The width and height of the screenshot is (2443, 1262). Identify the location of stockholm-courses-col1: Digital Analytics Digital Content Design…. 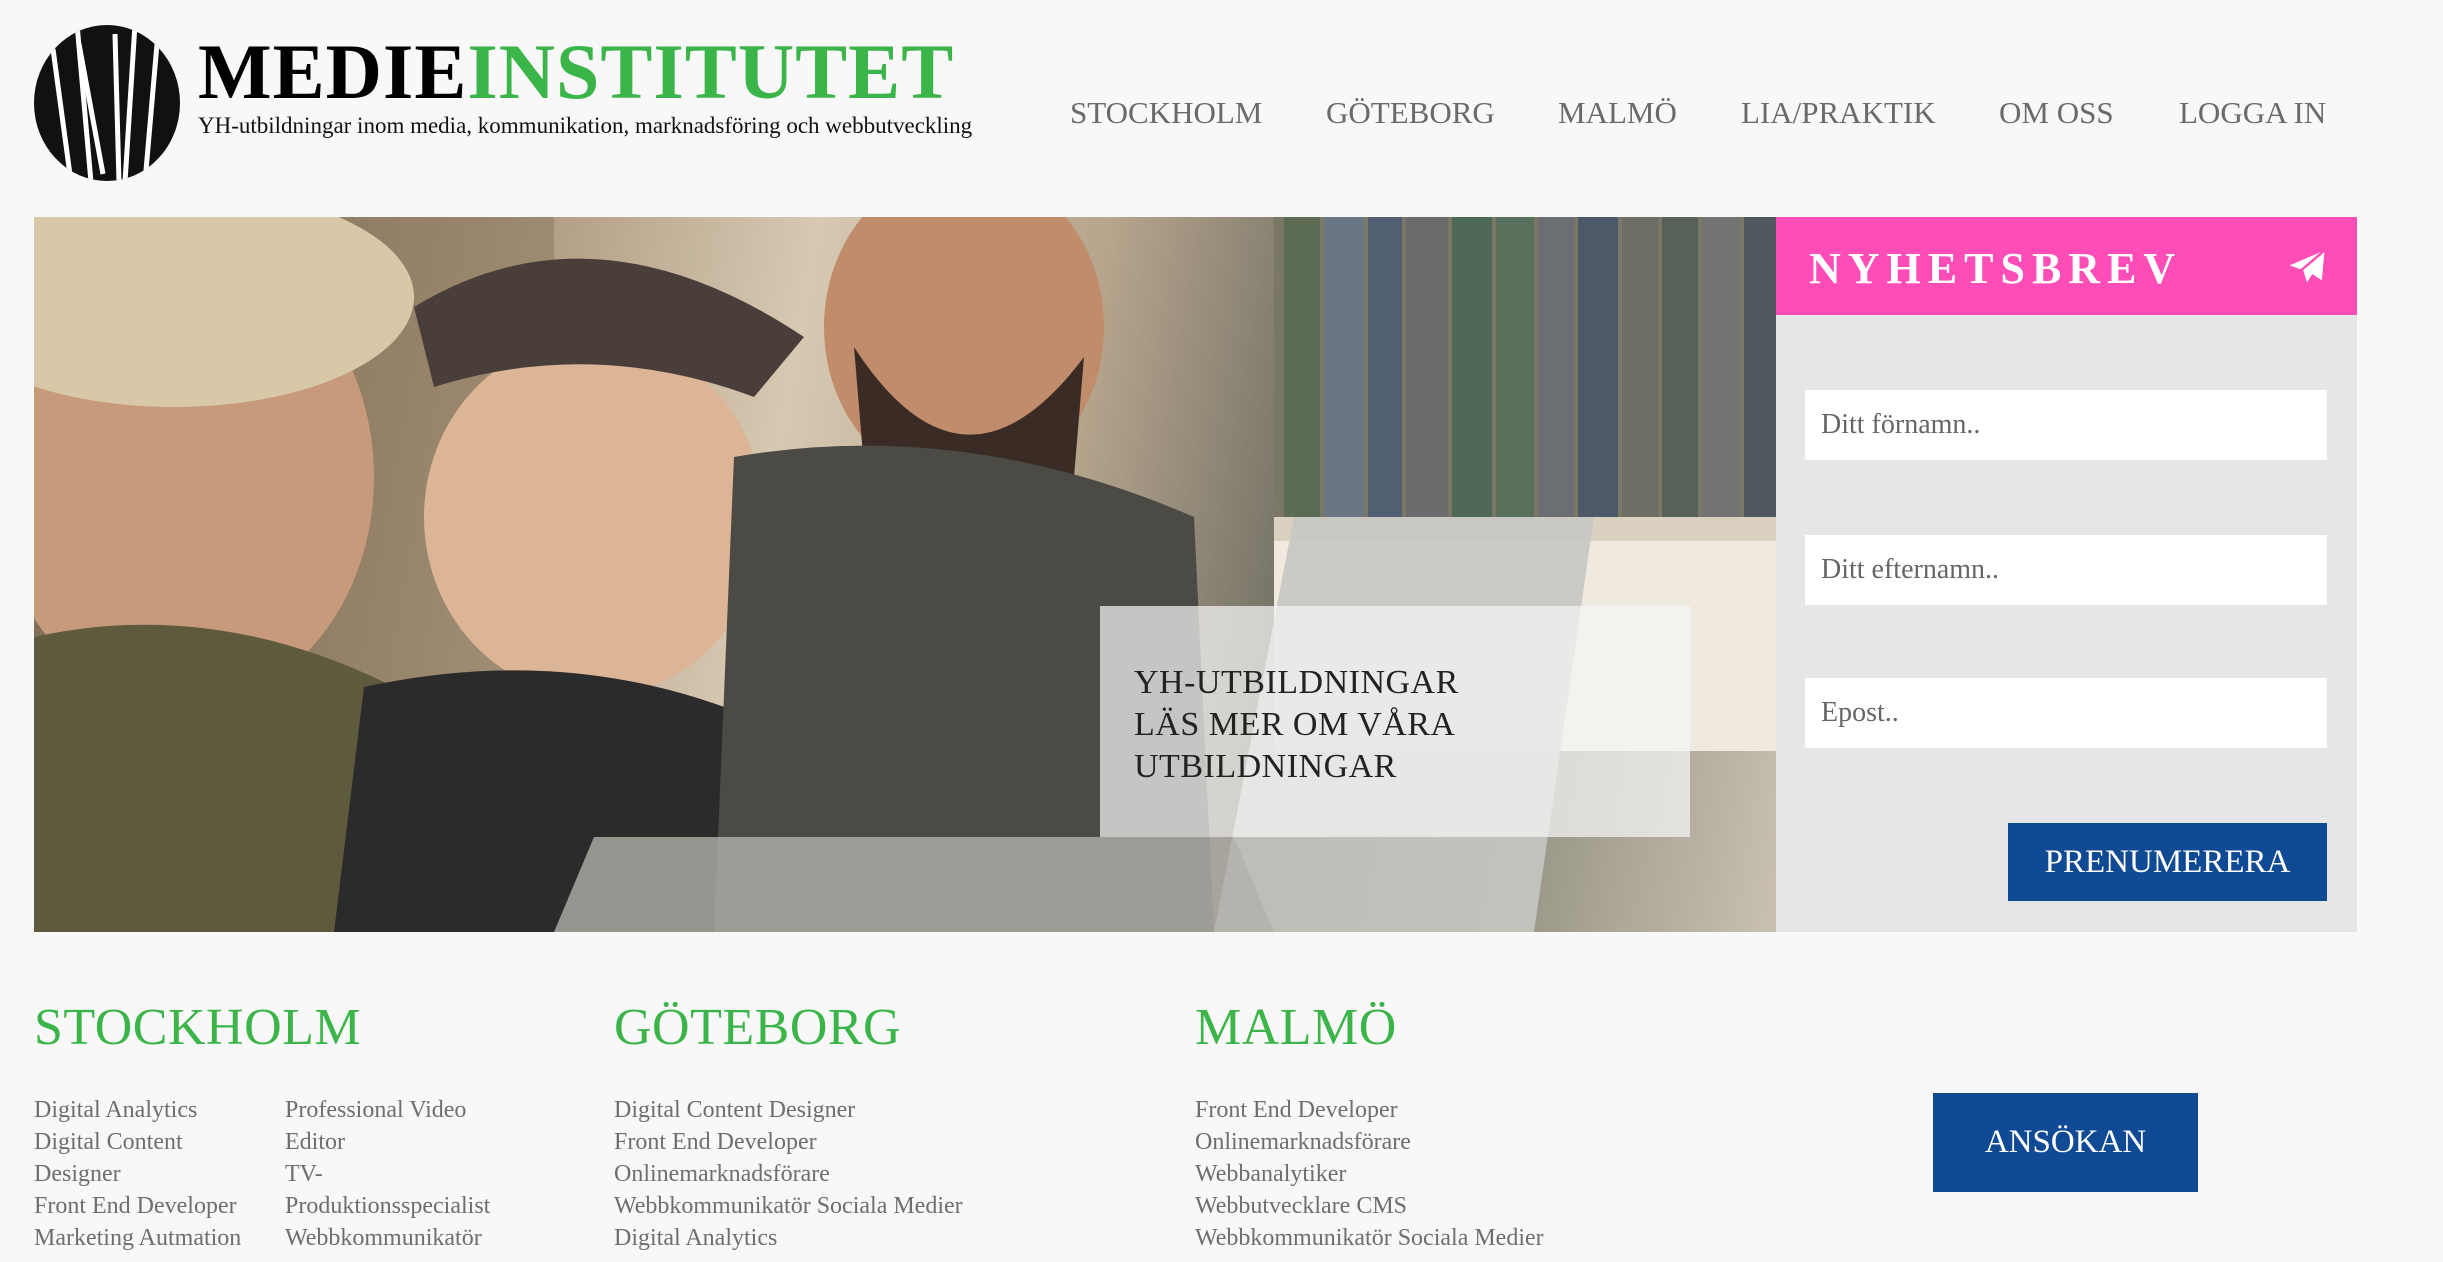
(137, 1174).